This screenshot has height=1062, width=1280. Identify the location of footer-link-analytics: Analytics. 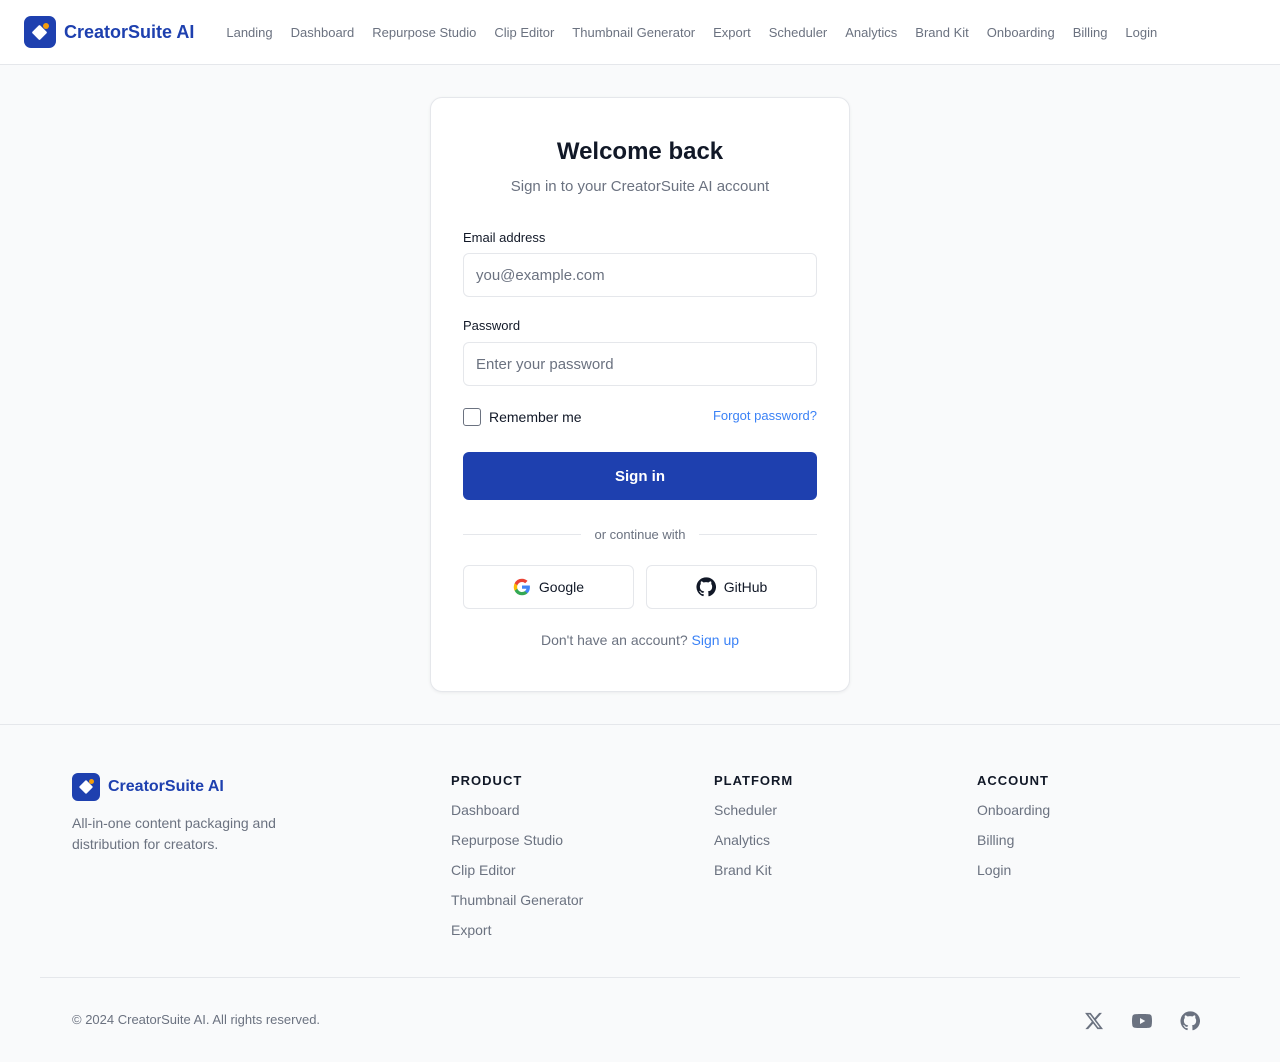
(753, 847).